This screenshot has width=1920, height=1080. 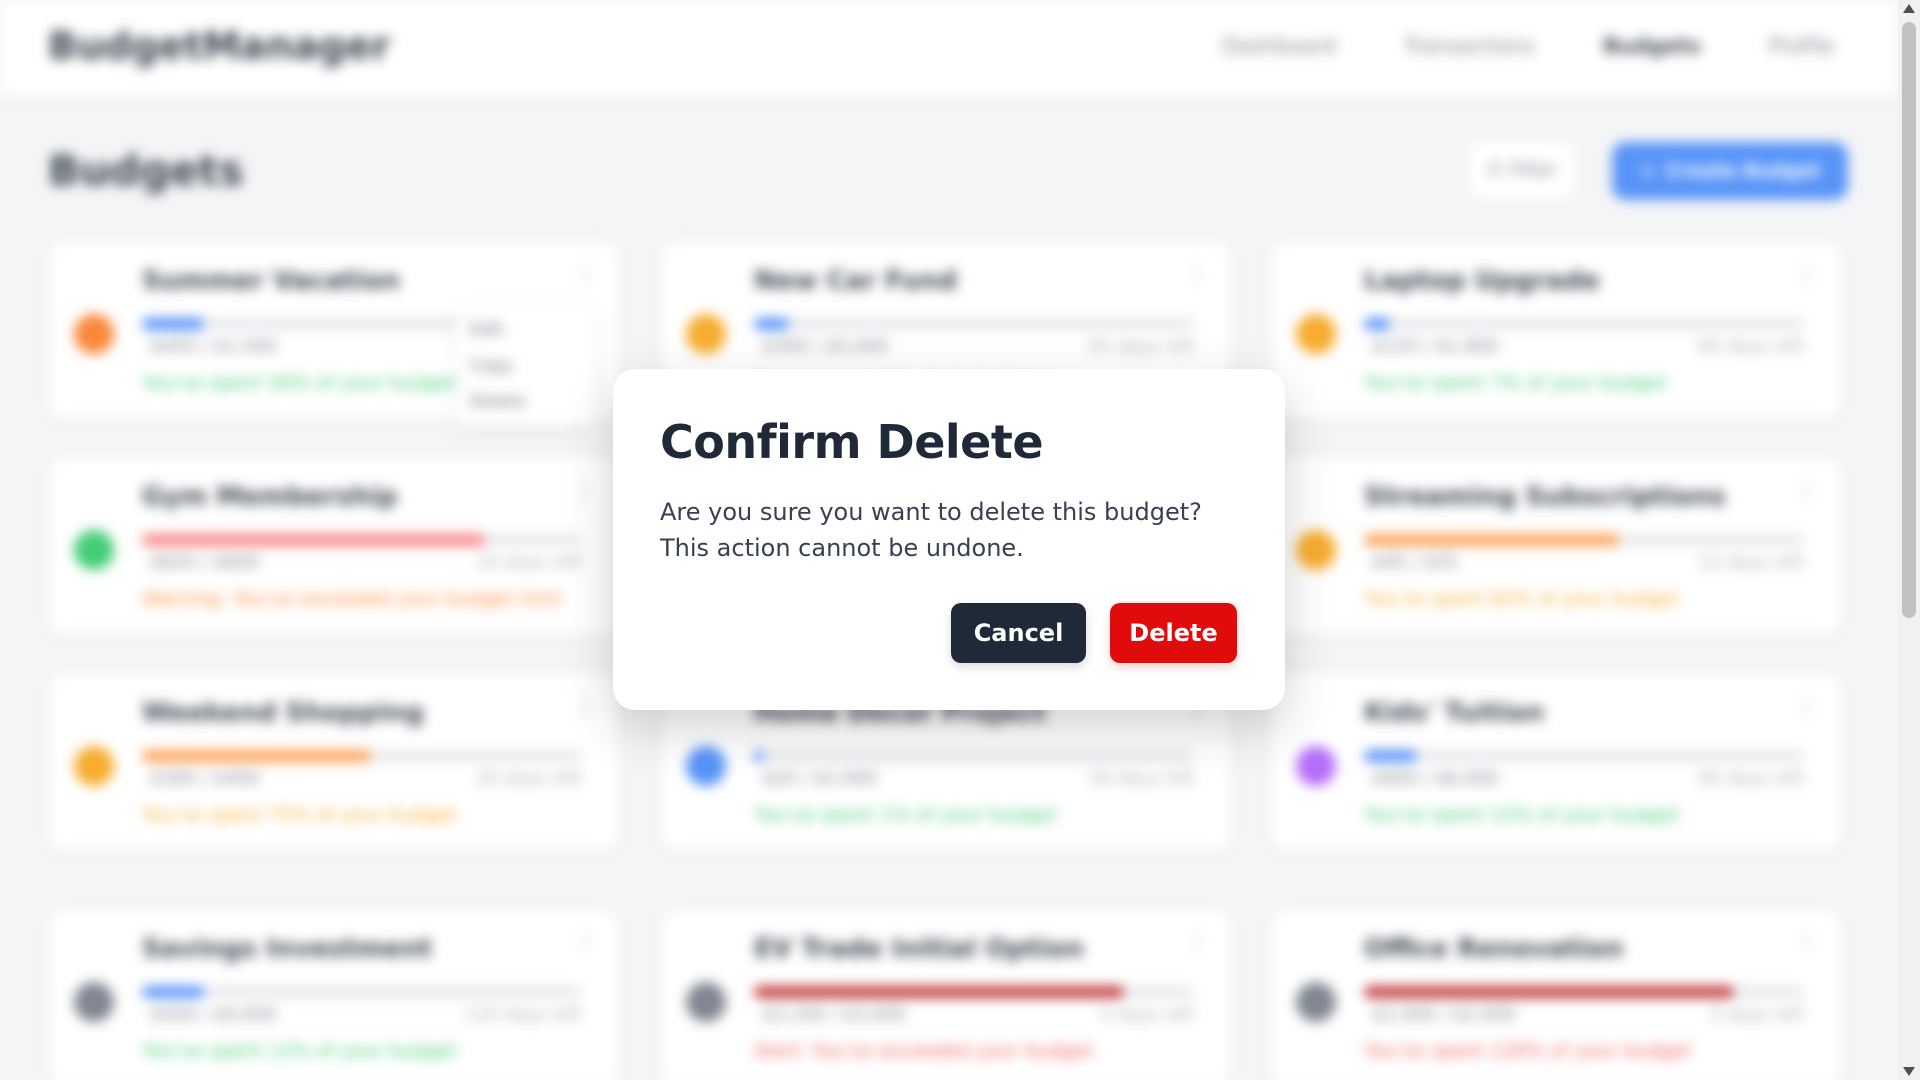 What do you see at coordinates (1173, 633) in the screenshot?
I see `delete-button: Delete` at bounding box center [1173, 633].